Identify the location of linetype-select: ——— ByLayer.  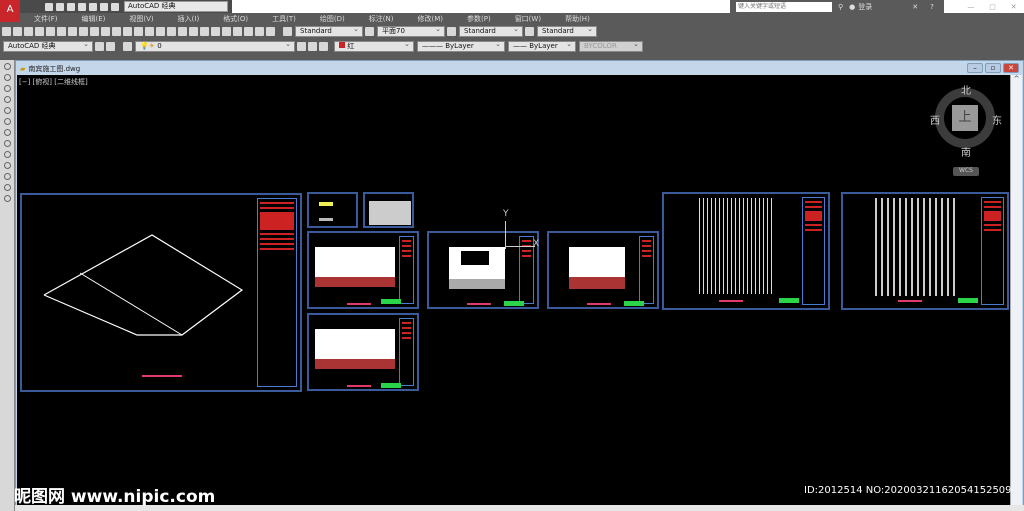
(461, 46).